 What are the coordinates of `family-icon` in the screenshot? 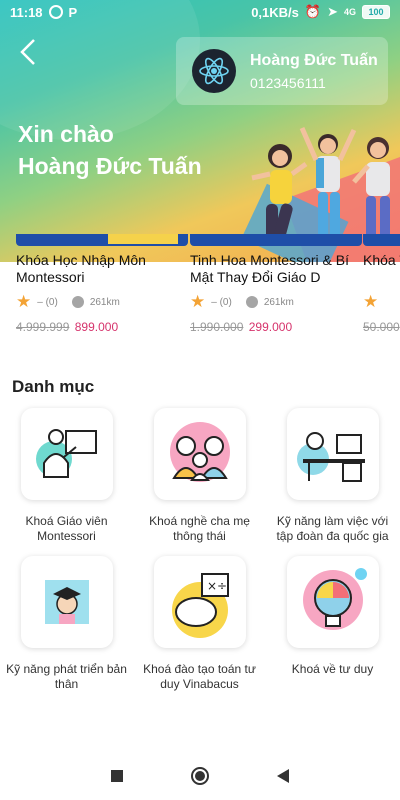 It's located at (199, 452).